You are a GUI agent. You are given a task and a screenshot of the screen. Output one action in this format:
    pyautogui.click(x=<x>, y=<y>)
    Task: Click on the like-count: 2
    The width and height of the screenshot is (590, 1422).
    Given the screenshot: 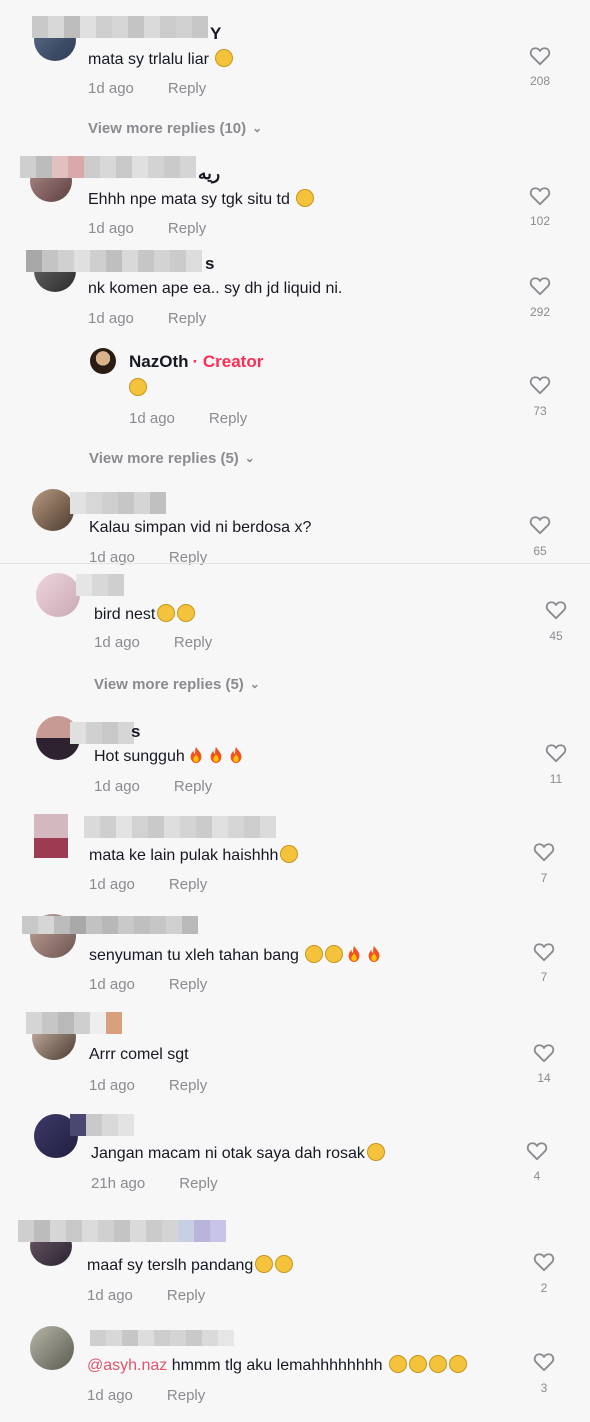 What is the action you would take?
    pyautogui.click(x=544, y=1288)
    